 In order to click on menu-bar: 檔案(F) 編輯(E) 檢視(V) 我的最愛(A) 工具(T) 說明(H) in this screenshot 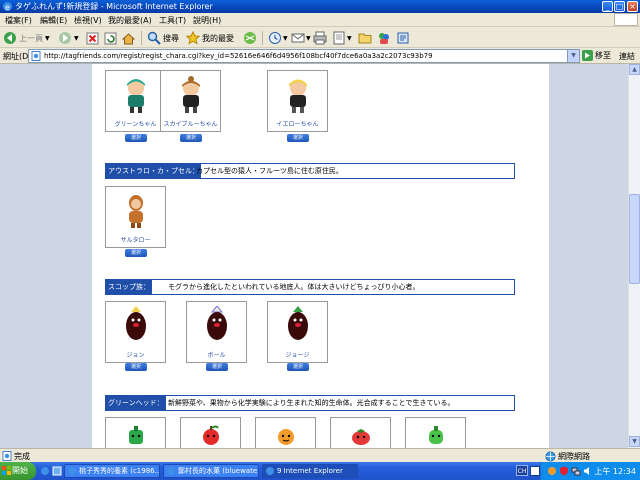, I will do `click(320, 20)`.